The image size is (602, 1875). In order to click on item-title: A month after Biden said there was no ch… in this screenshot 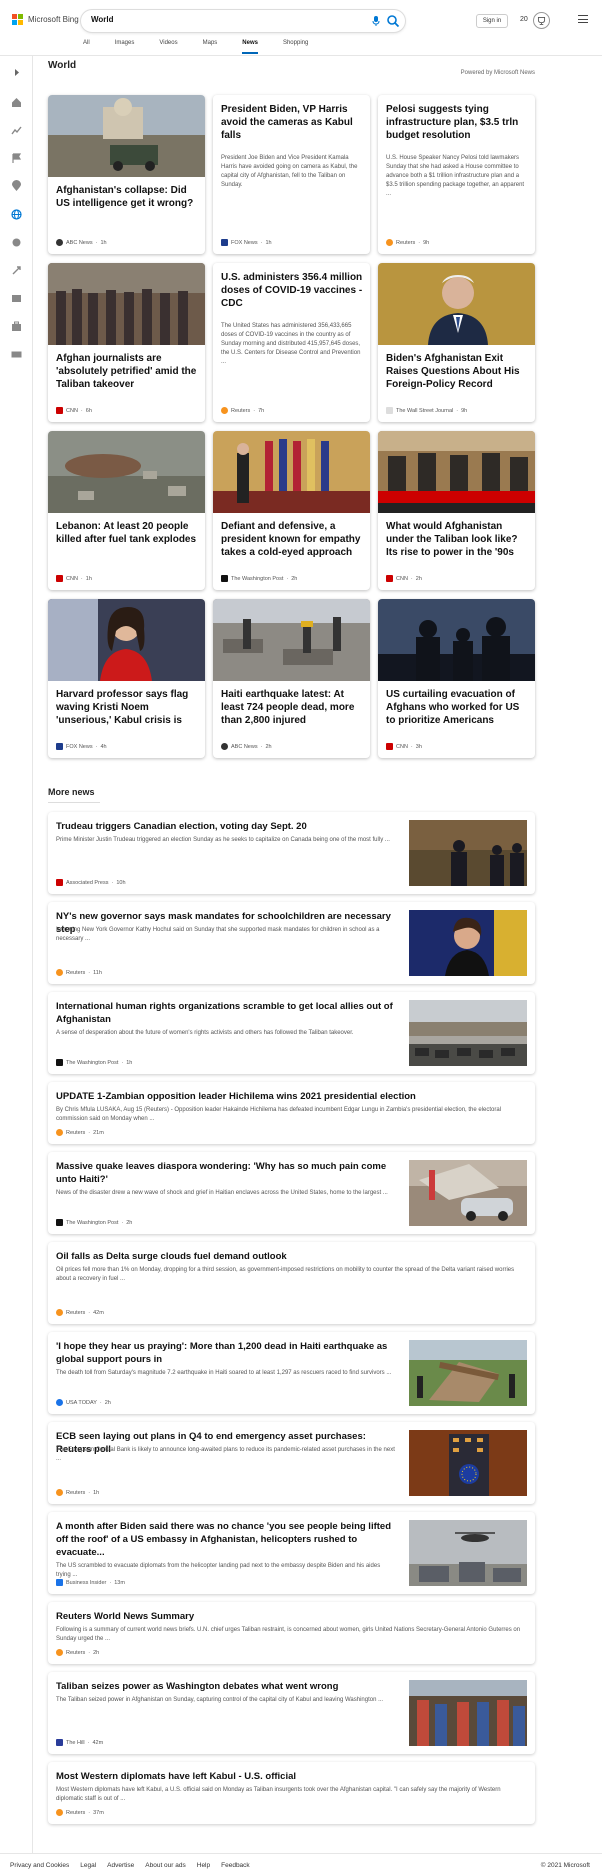, I will do `click(224, 1539)`.